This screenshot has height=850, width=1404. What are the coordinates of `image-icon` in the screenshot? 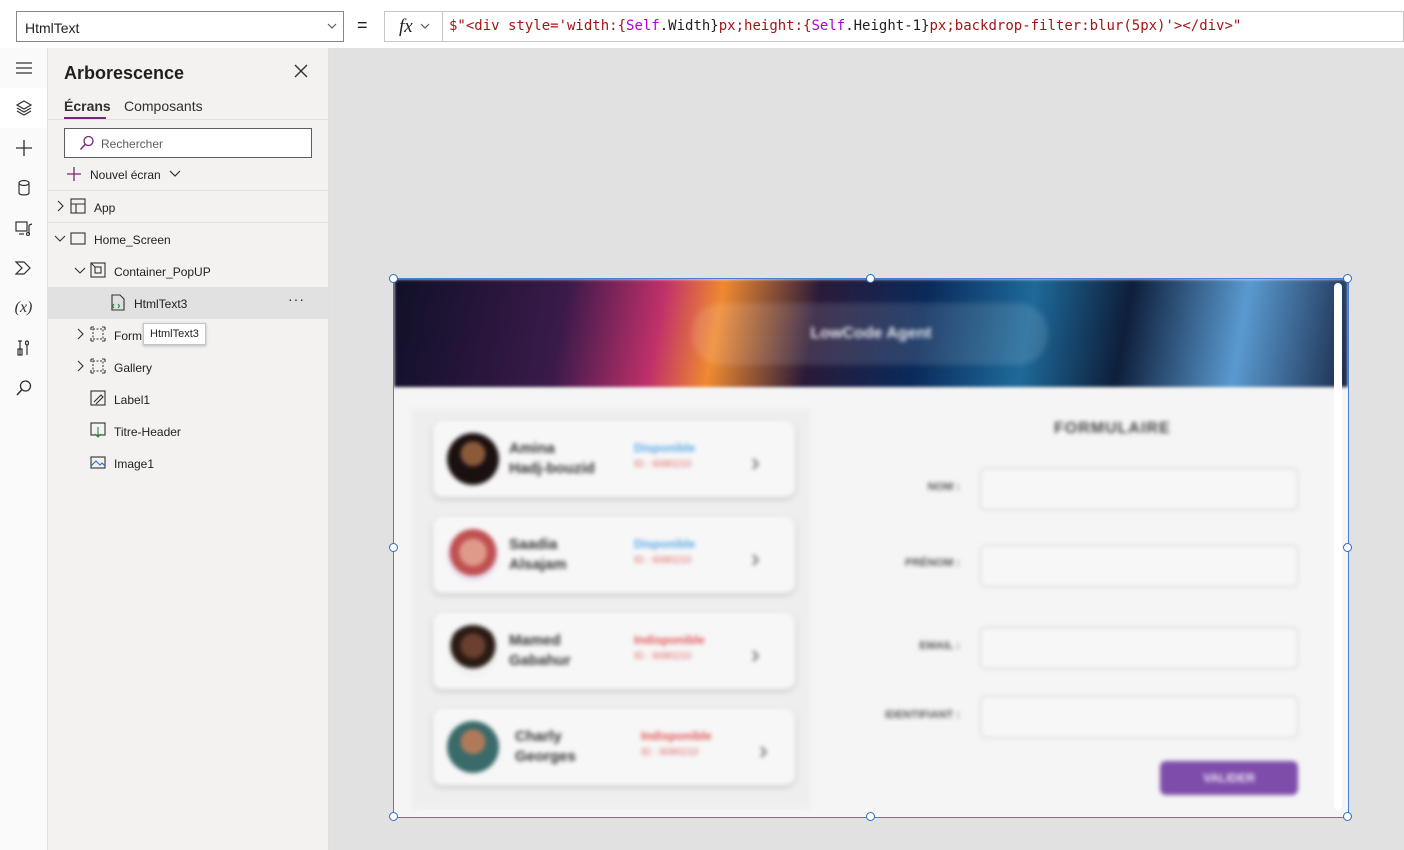 It's located at (98, 464).